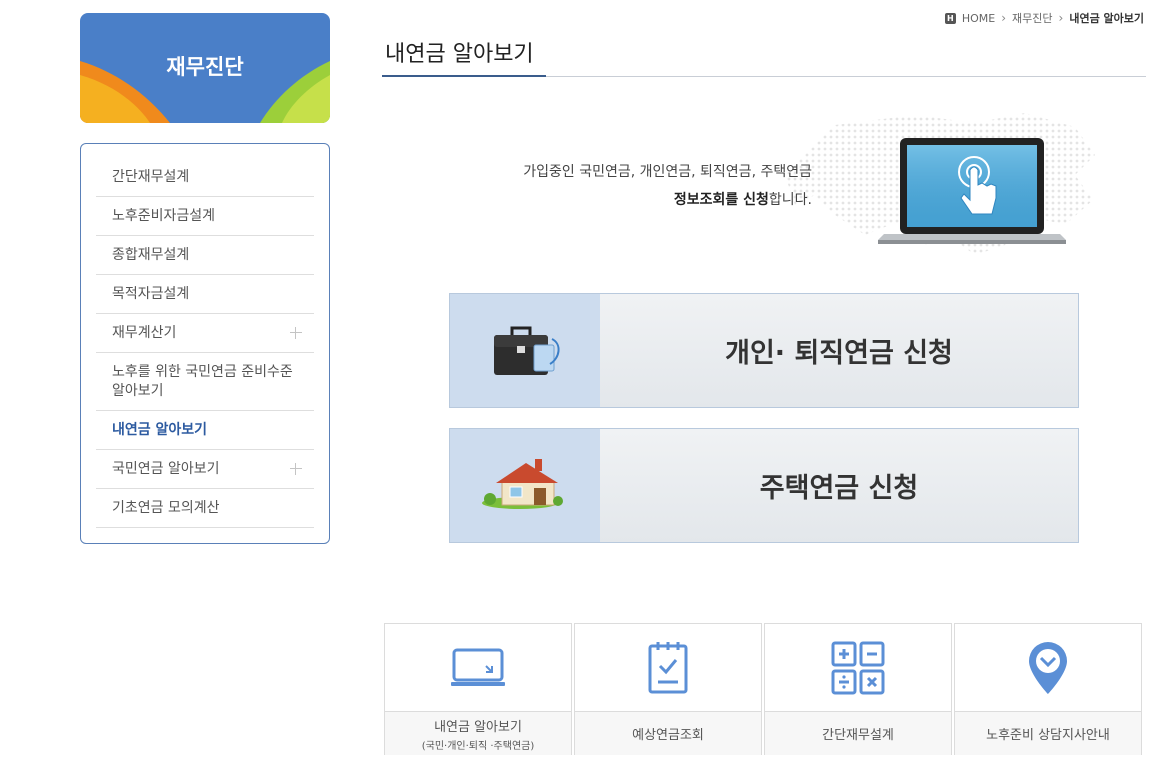 The width and height of the screenshot is (1164, 784). I want to click on intro-line2-rest: 합니다., so click(790, 200).